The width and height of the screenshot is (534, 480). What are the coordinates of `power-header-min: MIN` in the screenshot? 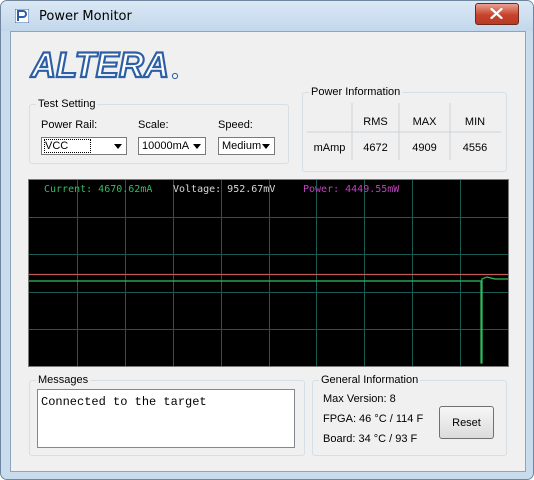 It's located at (475, 122).